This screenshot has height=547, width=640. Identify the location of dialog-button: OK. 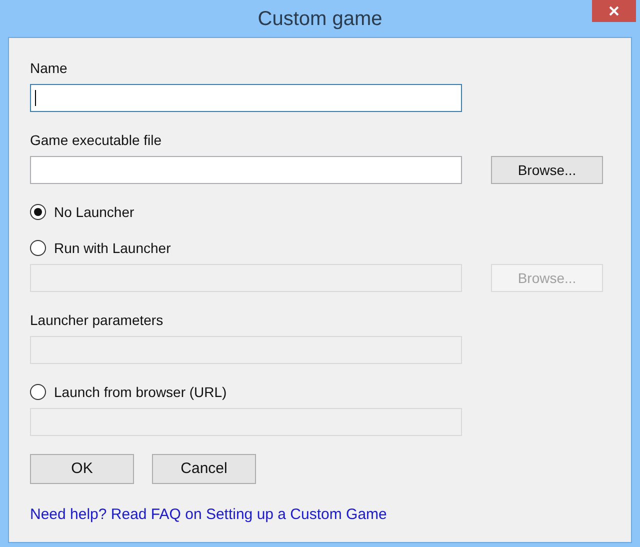
(82, 469).